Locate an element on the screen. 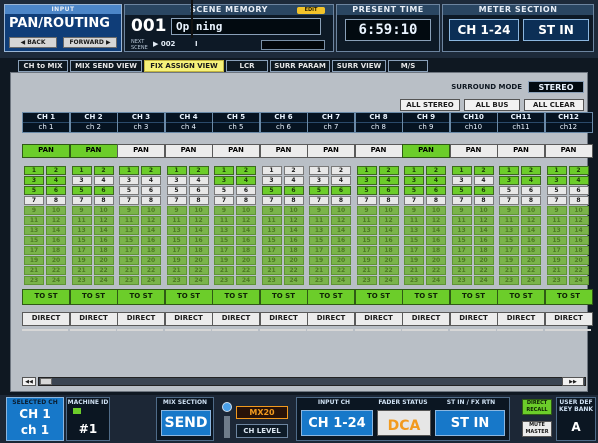 The width and height of the screenshot is (598, 443). channel-name-display: CH11 ch11 is located at coordinates (521, 122).